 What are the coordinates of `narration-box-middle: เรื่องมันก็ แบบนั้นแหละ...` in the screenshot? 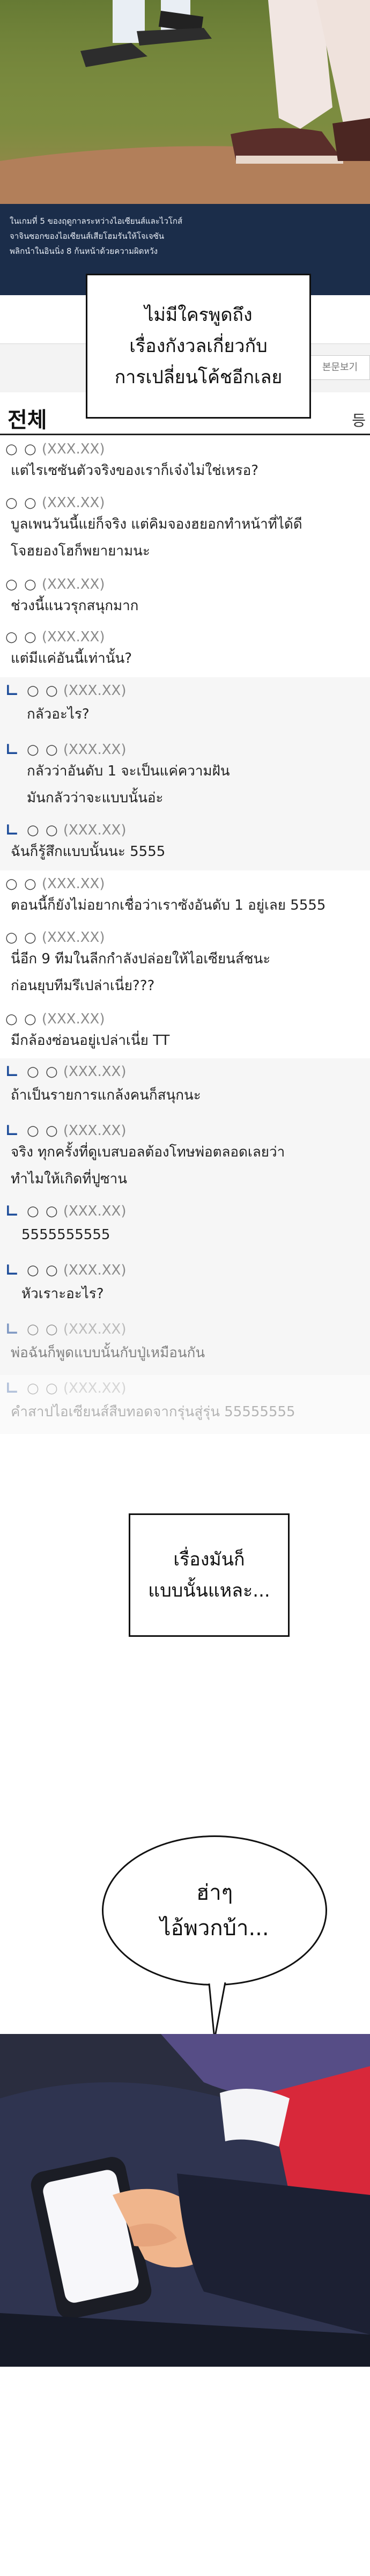 It's located at (210, 1575).